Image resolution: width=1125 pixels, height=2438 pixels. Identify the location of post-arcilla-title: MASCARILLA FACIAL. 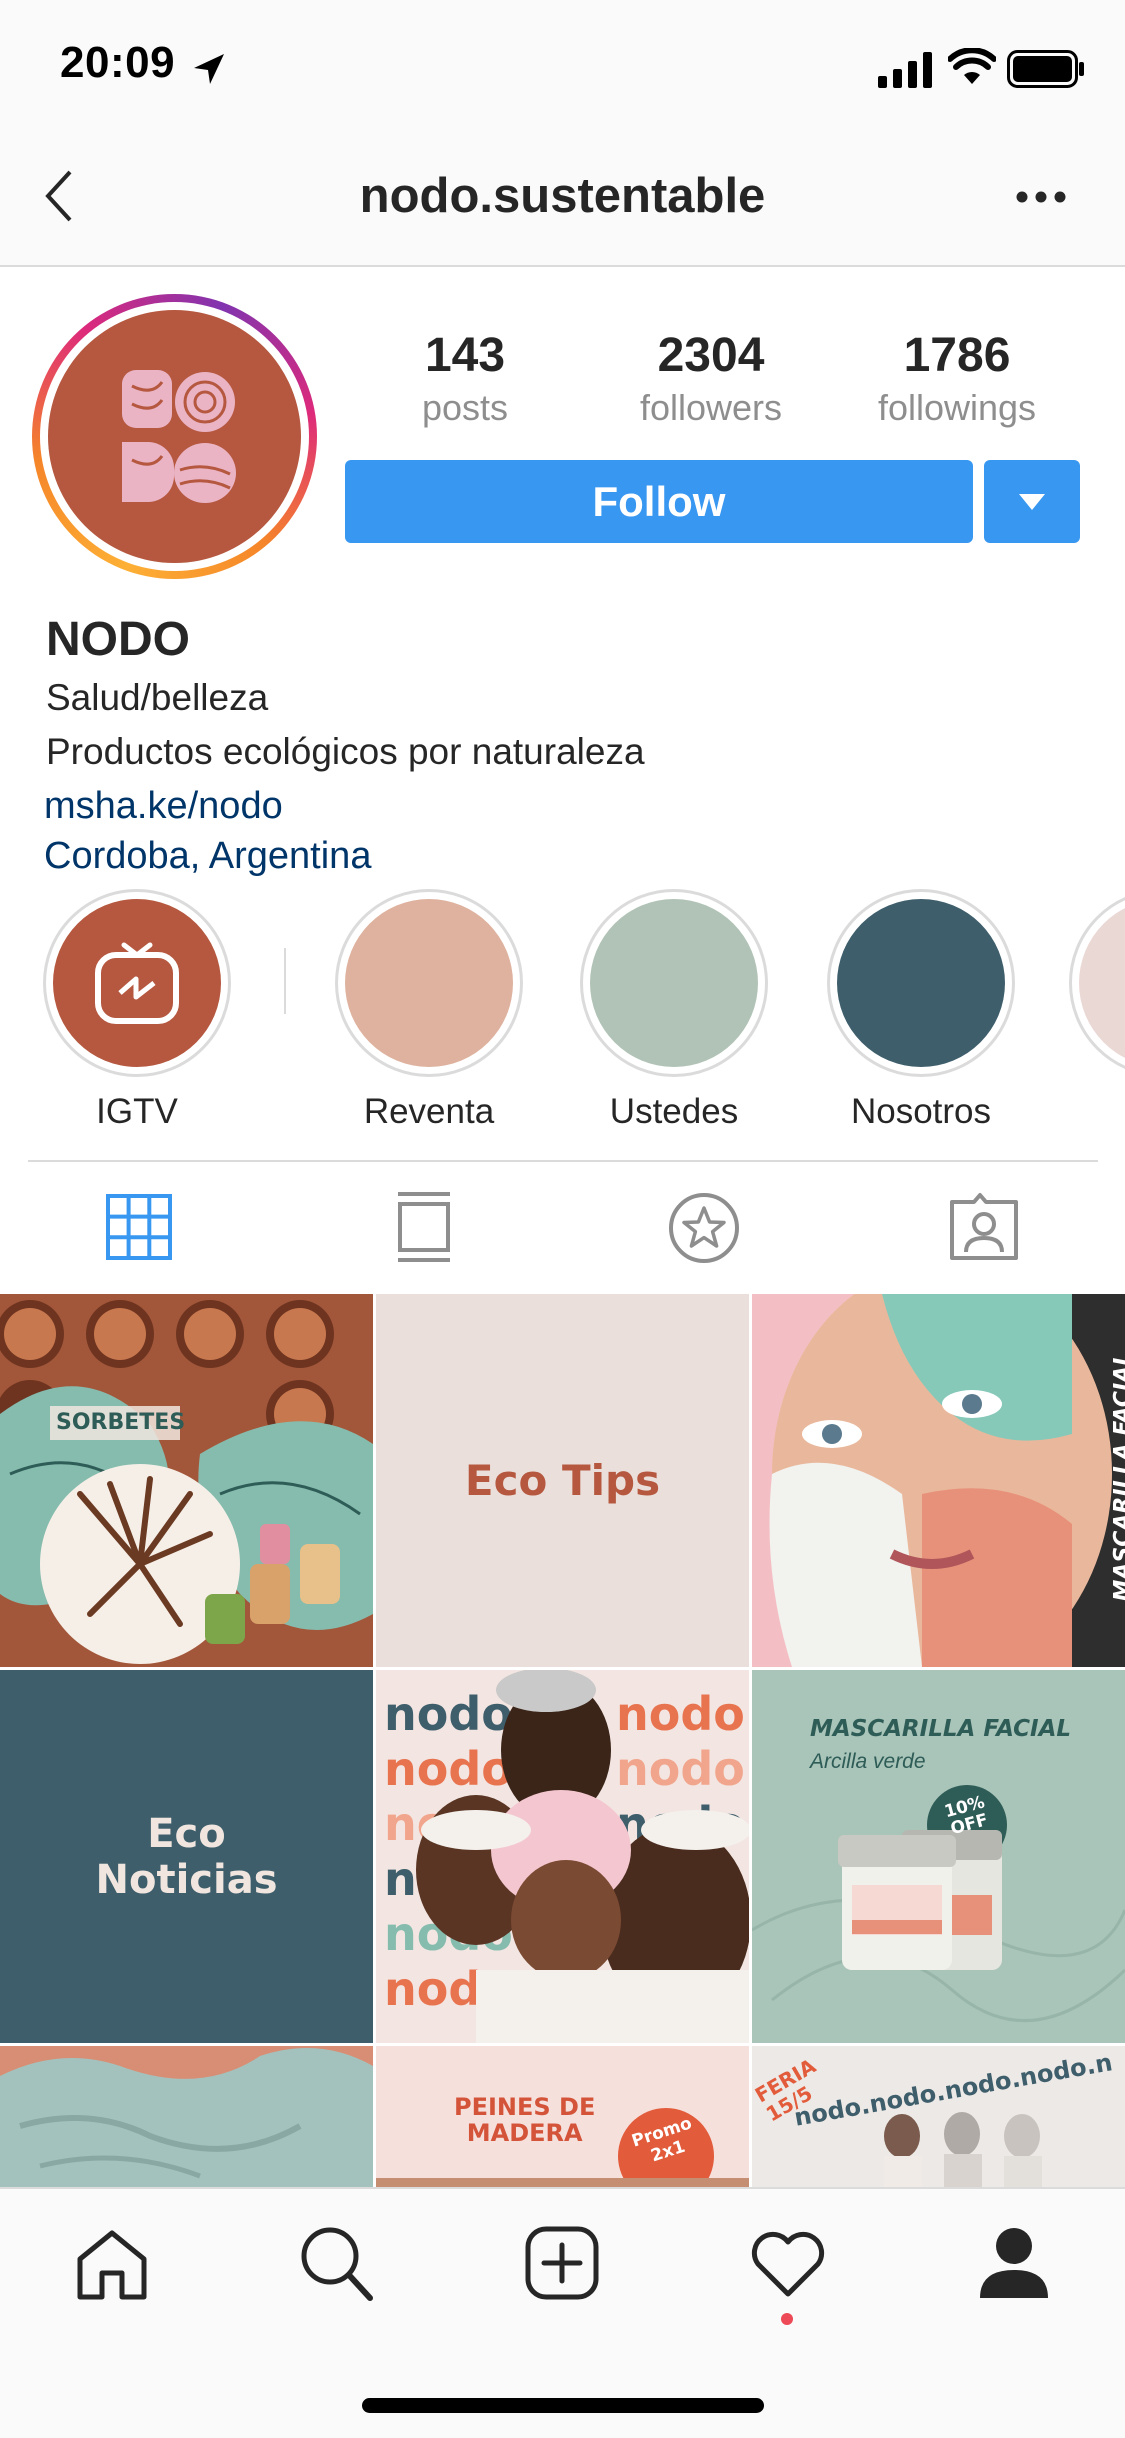
(940, 1729).